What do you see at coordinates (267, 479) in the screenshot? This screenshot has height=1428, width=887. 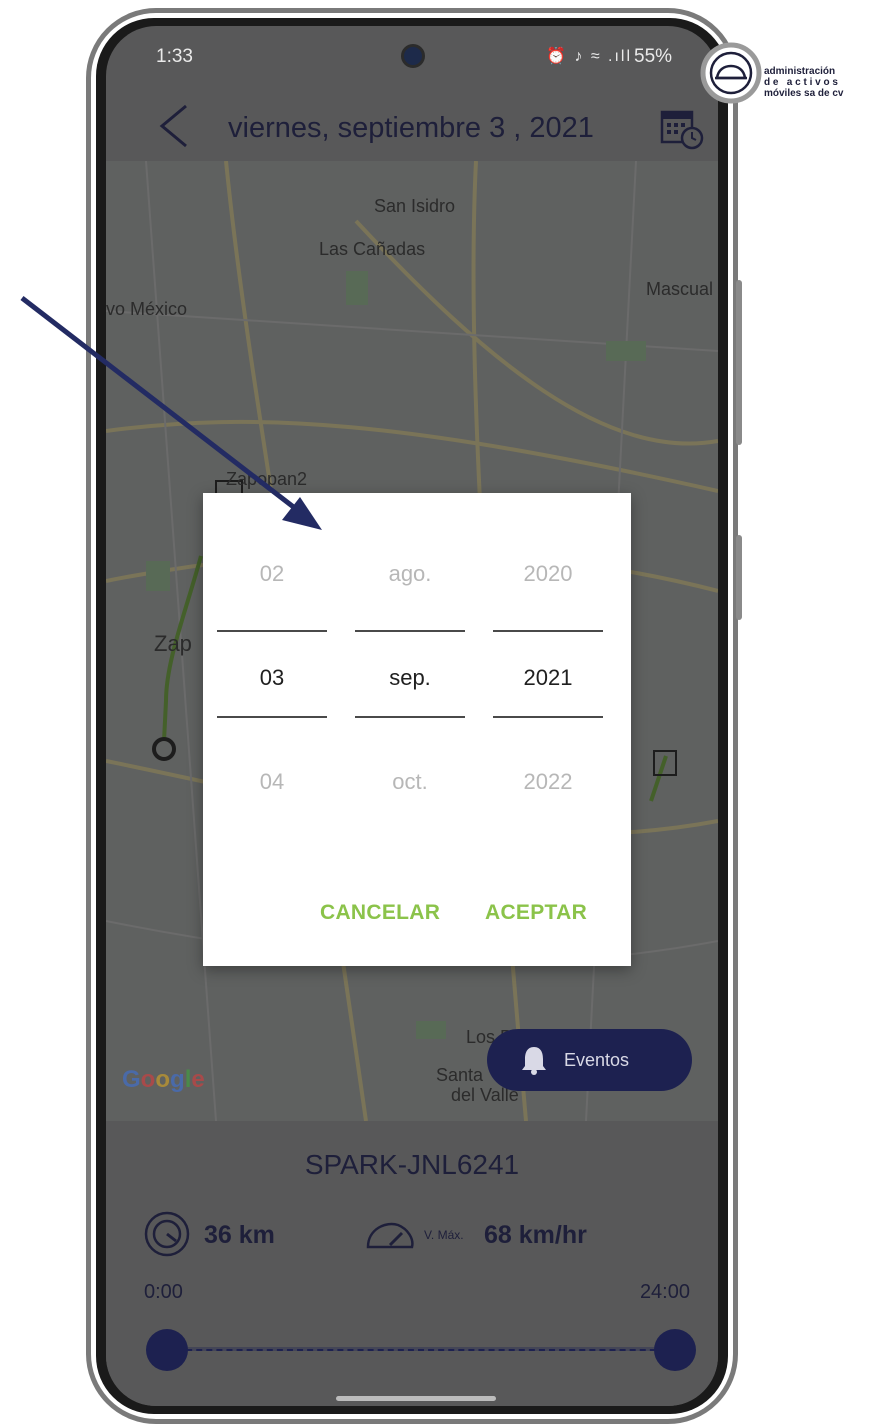 I see `map-label: Zapopan2` at bounding box center [267, 479].